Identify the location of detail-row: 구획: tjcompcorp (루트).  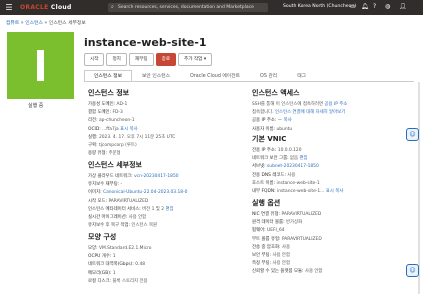
(112, 145).